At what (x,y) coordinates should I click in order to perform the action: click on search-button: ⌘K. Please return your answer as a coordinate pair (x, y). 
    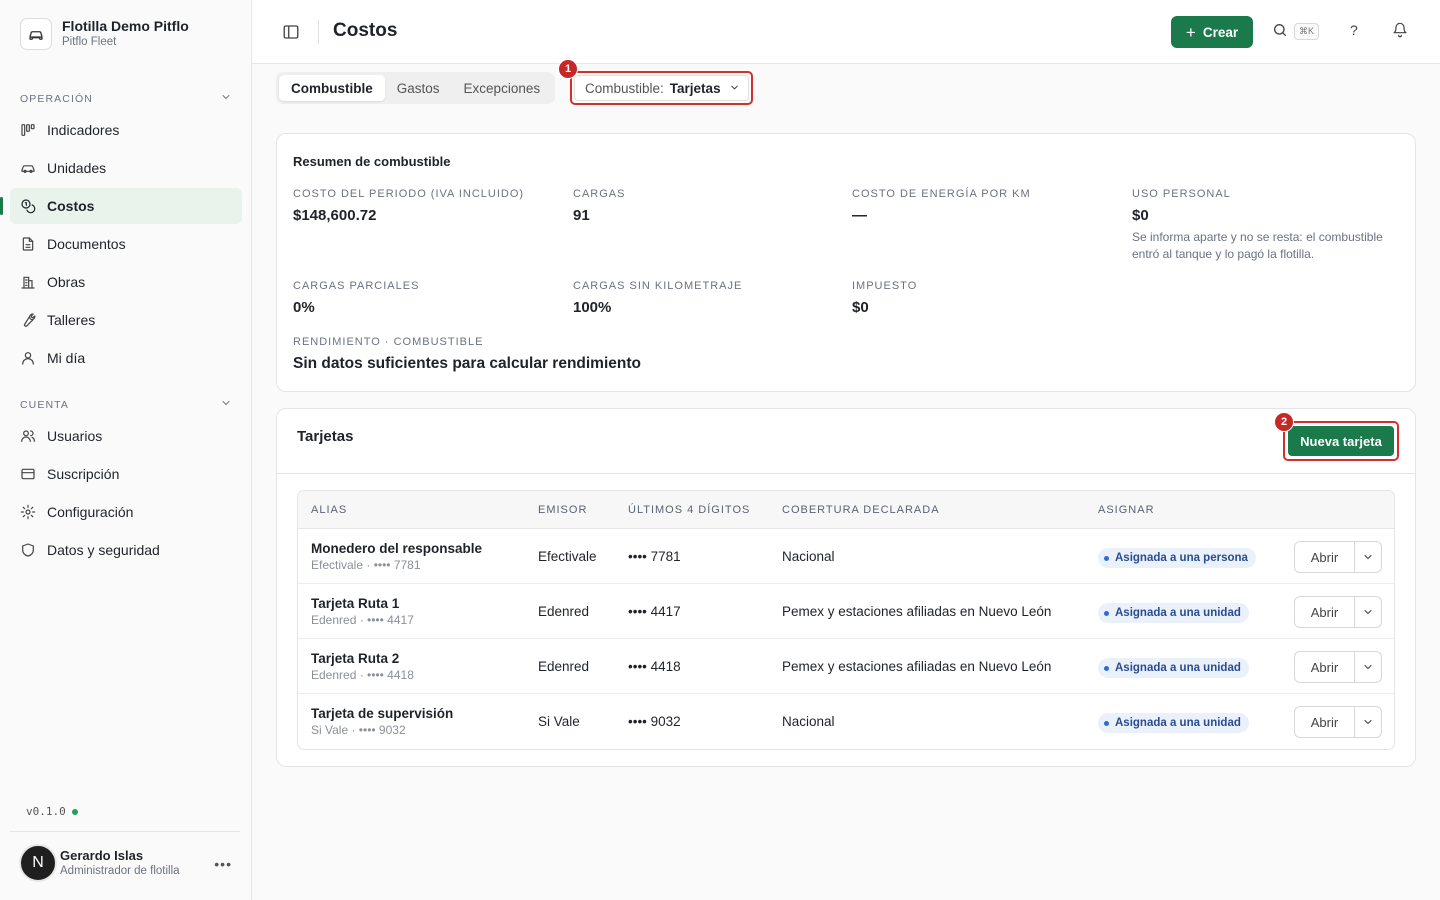
    Looking at the image, I should click on (1296, 31).